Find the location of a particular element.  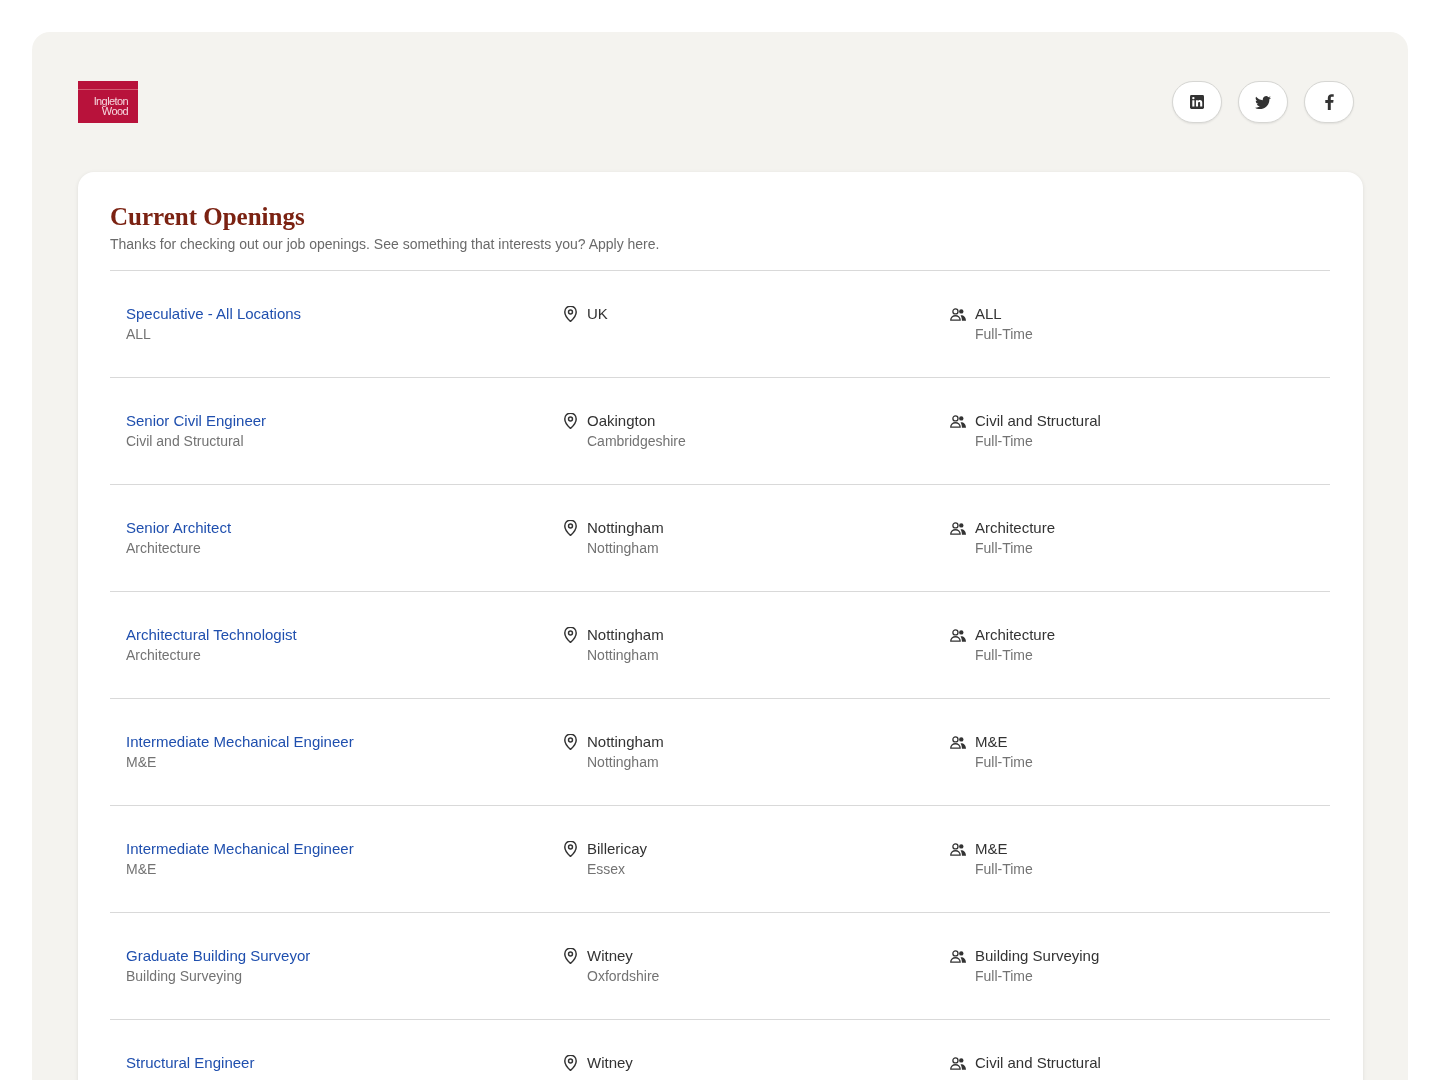

in-square-icon is located at coordinates (1197, 102).